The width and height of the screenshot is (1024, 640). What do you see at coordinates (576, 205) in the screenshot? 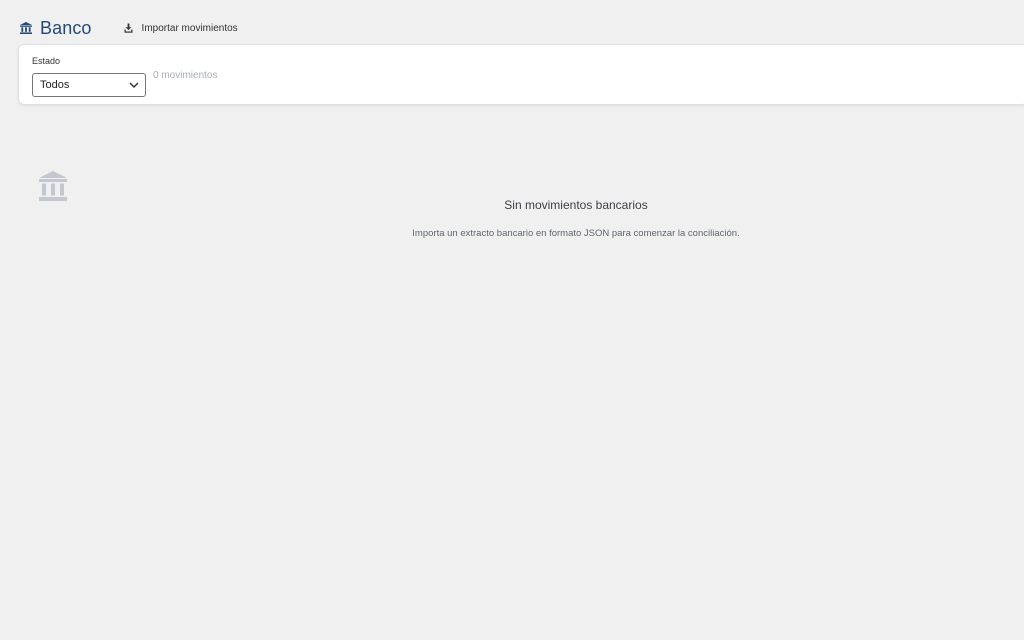
I see `empty-state-title: Sin movimientos bancarios` at bounding box center [576, 205].